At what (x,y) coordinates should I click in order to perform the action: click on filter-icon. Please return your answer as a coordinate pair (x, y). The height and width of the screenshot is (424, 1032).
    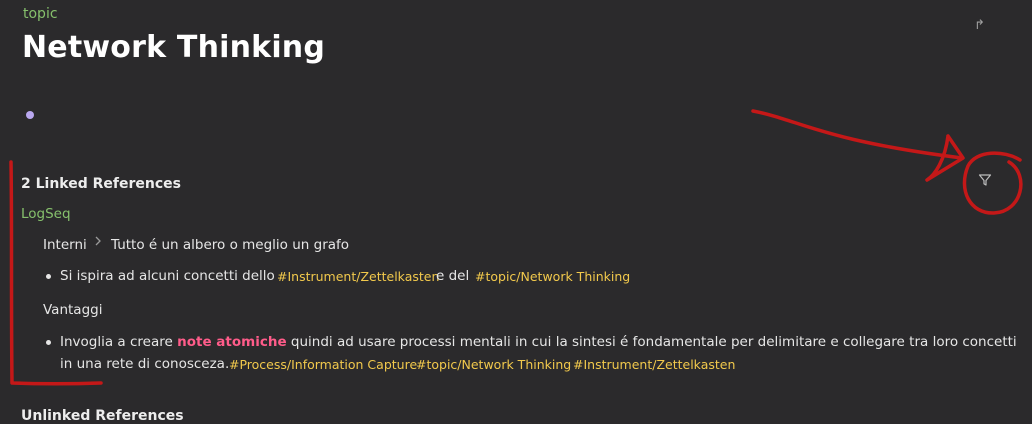
    Looking at the image, I should click on (985, 181).